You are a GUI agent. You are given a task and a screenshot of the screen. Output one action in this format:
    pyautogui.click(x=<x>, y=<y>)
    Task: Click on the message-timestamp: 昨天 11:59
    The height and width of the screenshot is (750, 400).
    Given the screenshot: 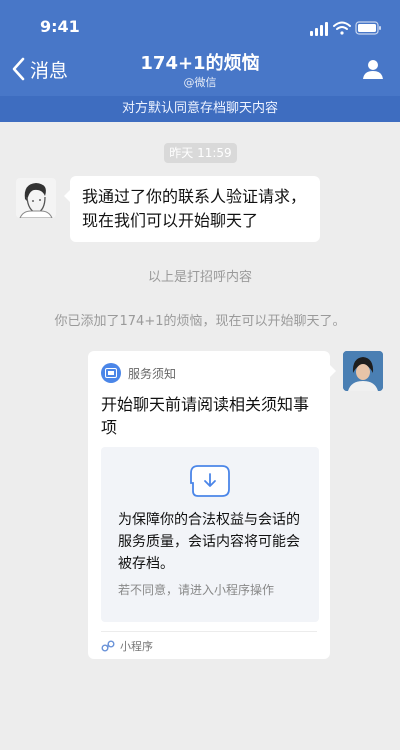 What is the action you would take?
    pyautogui.click(x=200, y=153)
    